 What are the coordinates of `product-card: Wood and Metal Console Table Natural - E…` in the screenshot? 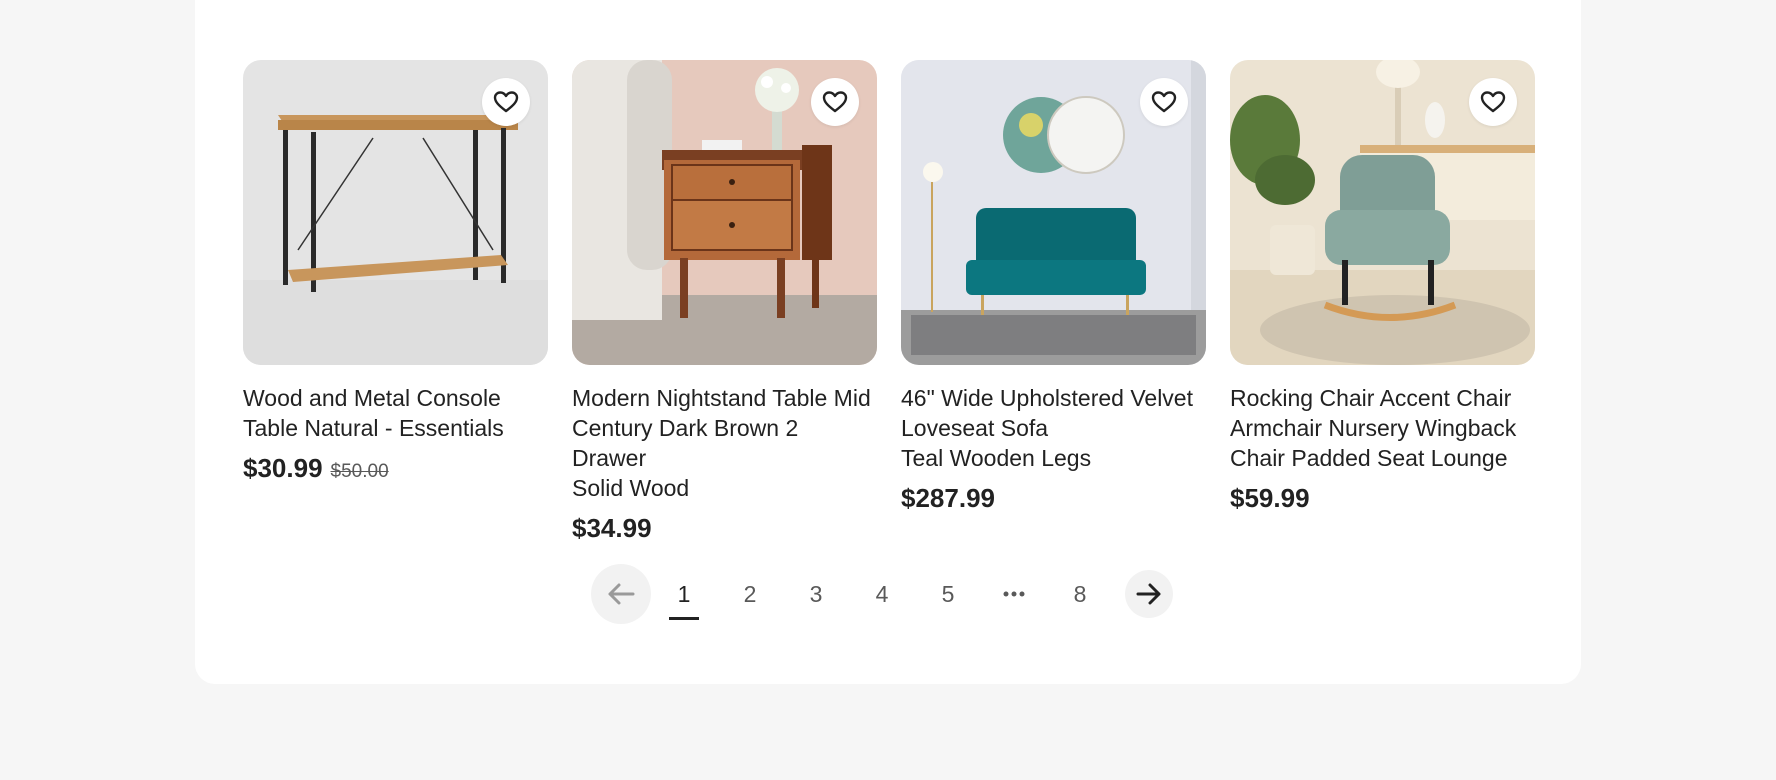 It's located at (395, 302).